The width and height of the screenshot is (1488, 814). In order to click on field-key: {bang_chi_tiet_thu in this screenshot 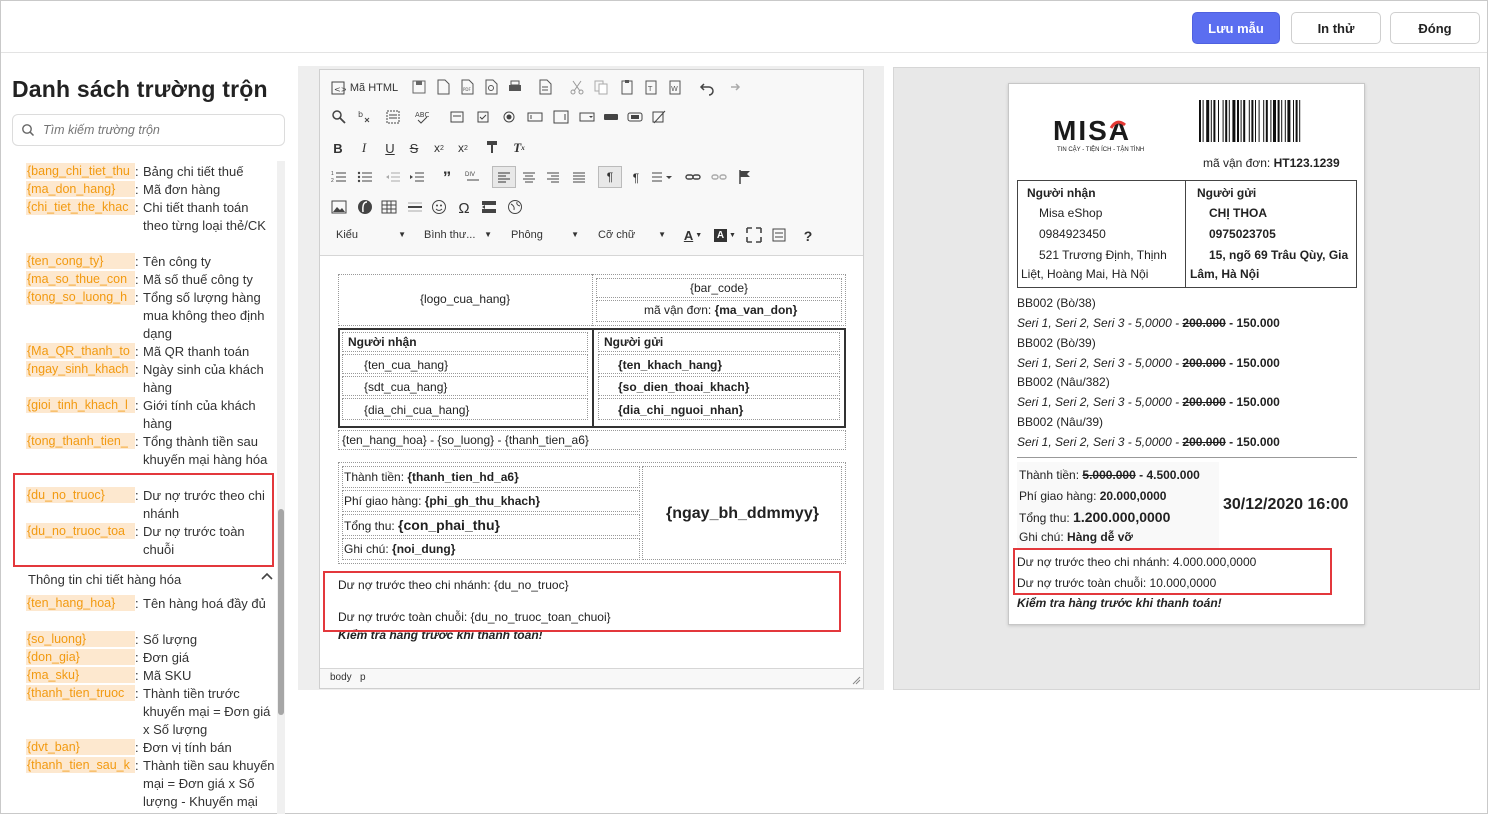, I will do `click(80, 171)`.